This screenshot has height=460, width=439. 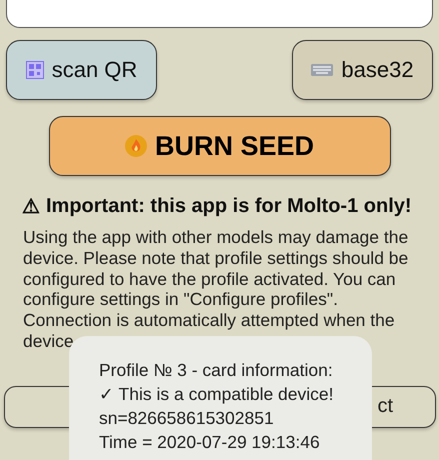 What do you see at coordinates (229, 206) in the screenshot?
I see `warning-heading: Important: this app is for Molto-1 only!` at bounding box center [229, 206].